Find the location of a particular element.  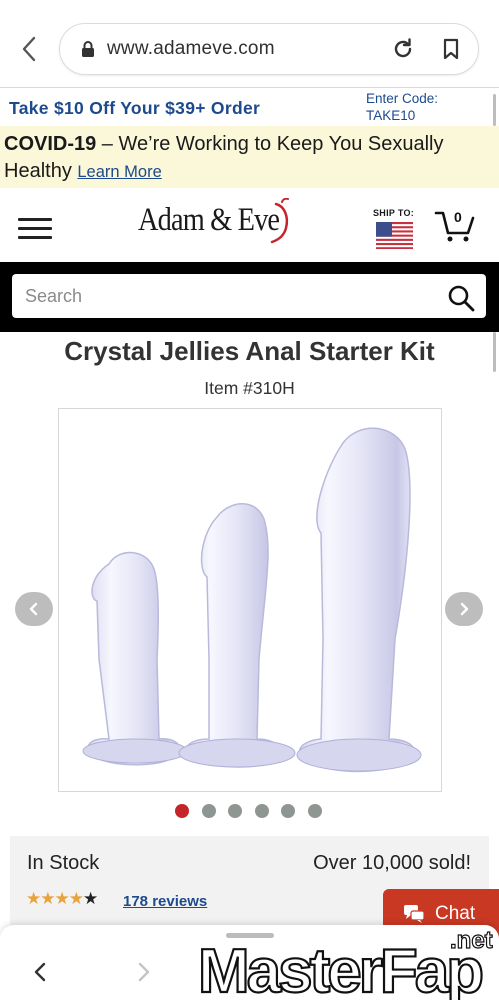

promo-code-value: TAKE10 is located at coordinates (391, 115).